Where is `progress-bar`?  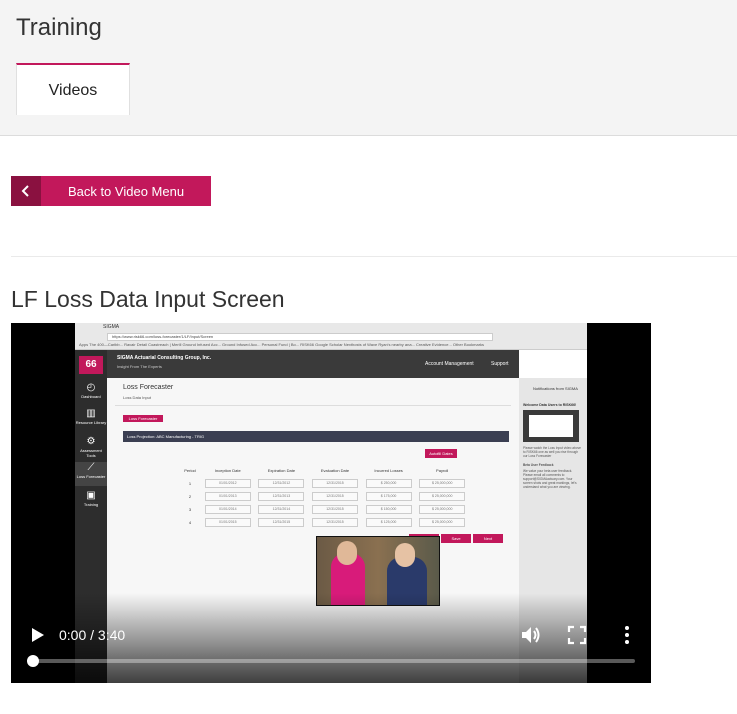 progress-bar is located at coordinates (333, 661).